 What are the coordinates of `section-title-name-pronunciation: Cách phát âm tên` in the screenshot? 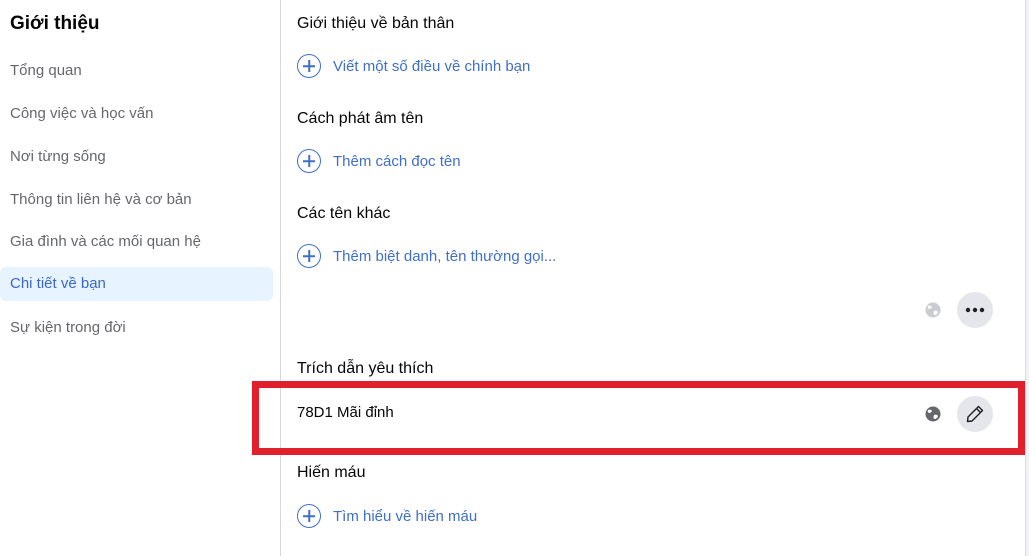 It's located at (360, 118).